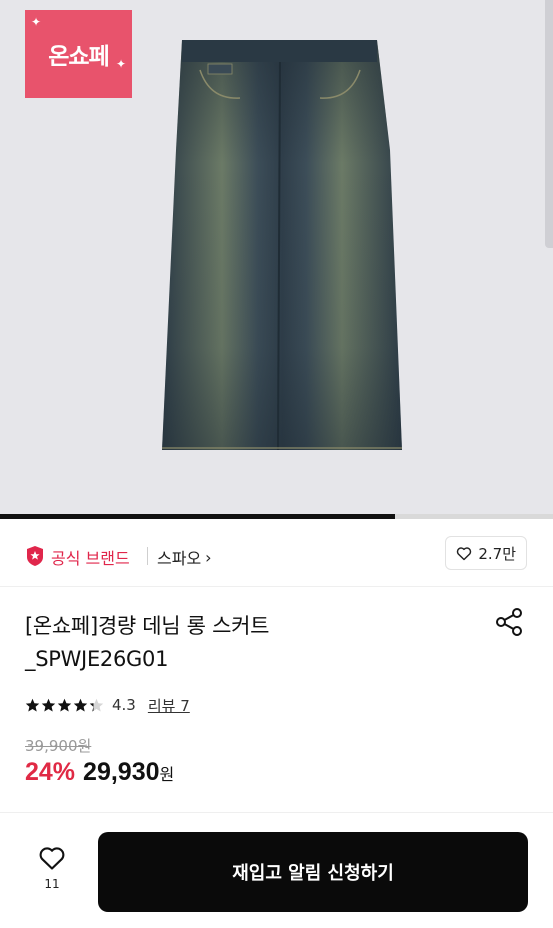 Image resolution: width=553 pixels, height=928 pixels. Describe the element at coordinates (147, 556) in the screenshot. I see `brand-separator` at that location.